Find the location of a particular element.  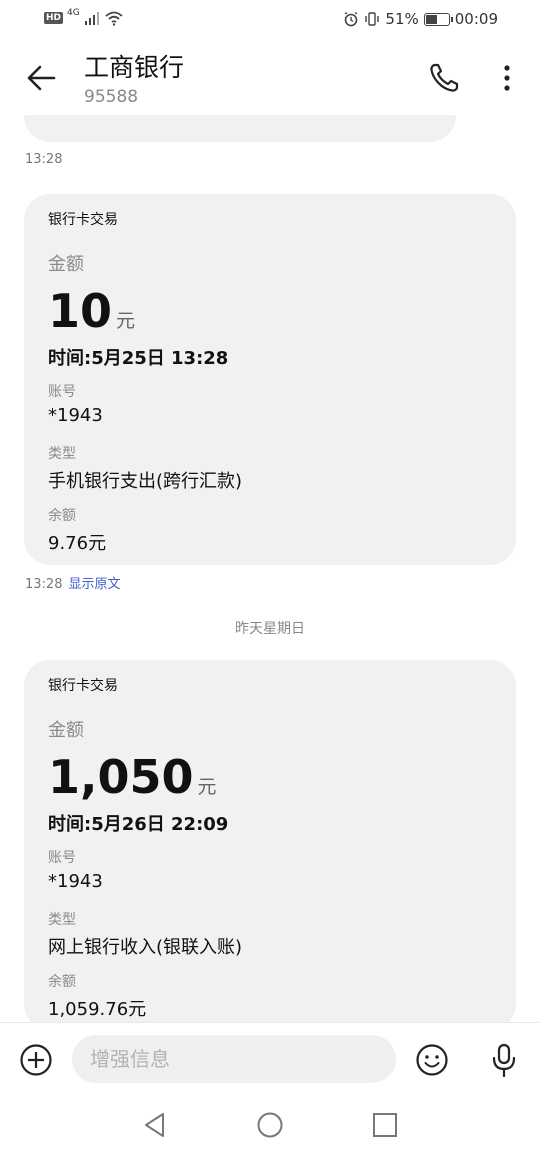

balance-value: 9.76元 is located at coordinates (77, 543).